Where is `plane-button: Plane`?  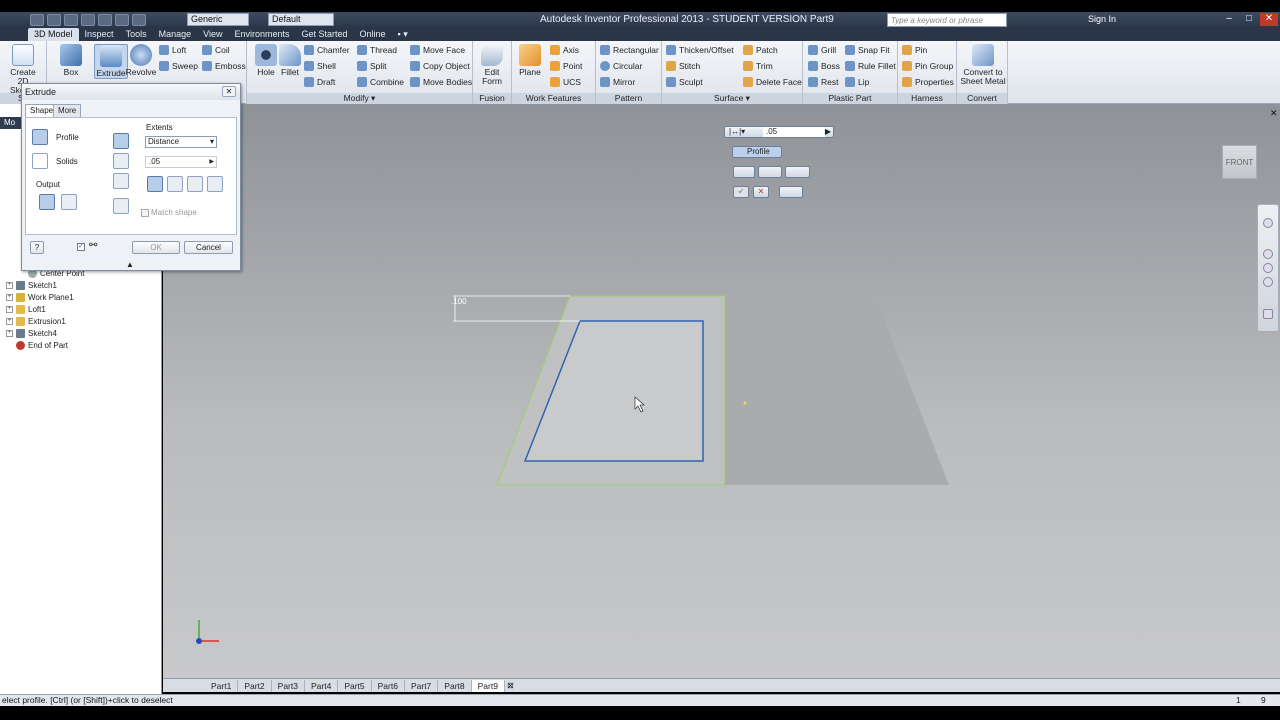 plane-button: Plane is located at coordinates (530, 60).